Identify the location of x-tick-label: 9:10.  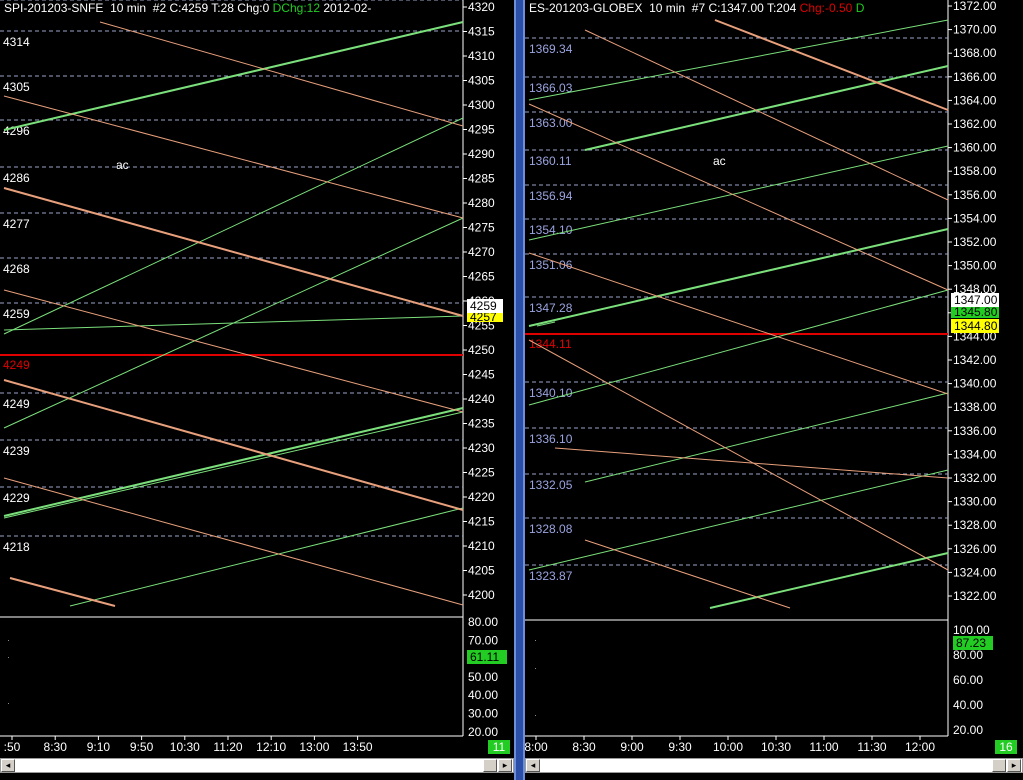
(99, 747).